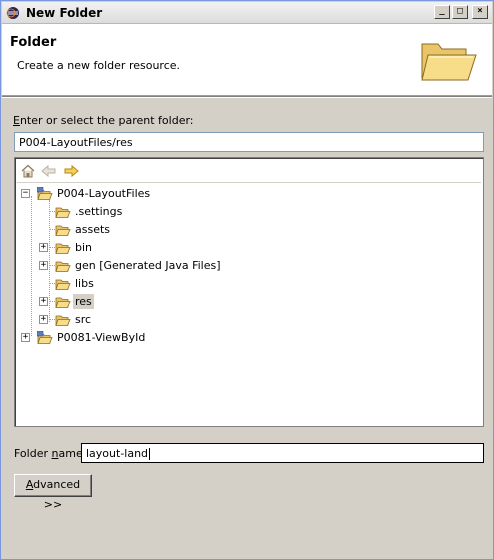 This screenshot has width=494, height=560. Describe the element at coordinates (247, 60) in the screenshot. I see `wizard-header: Folder Create a new folder resource.` at that location.